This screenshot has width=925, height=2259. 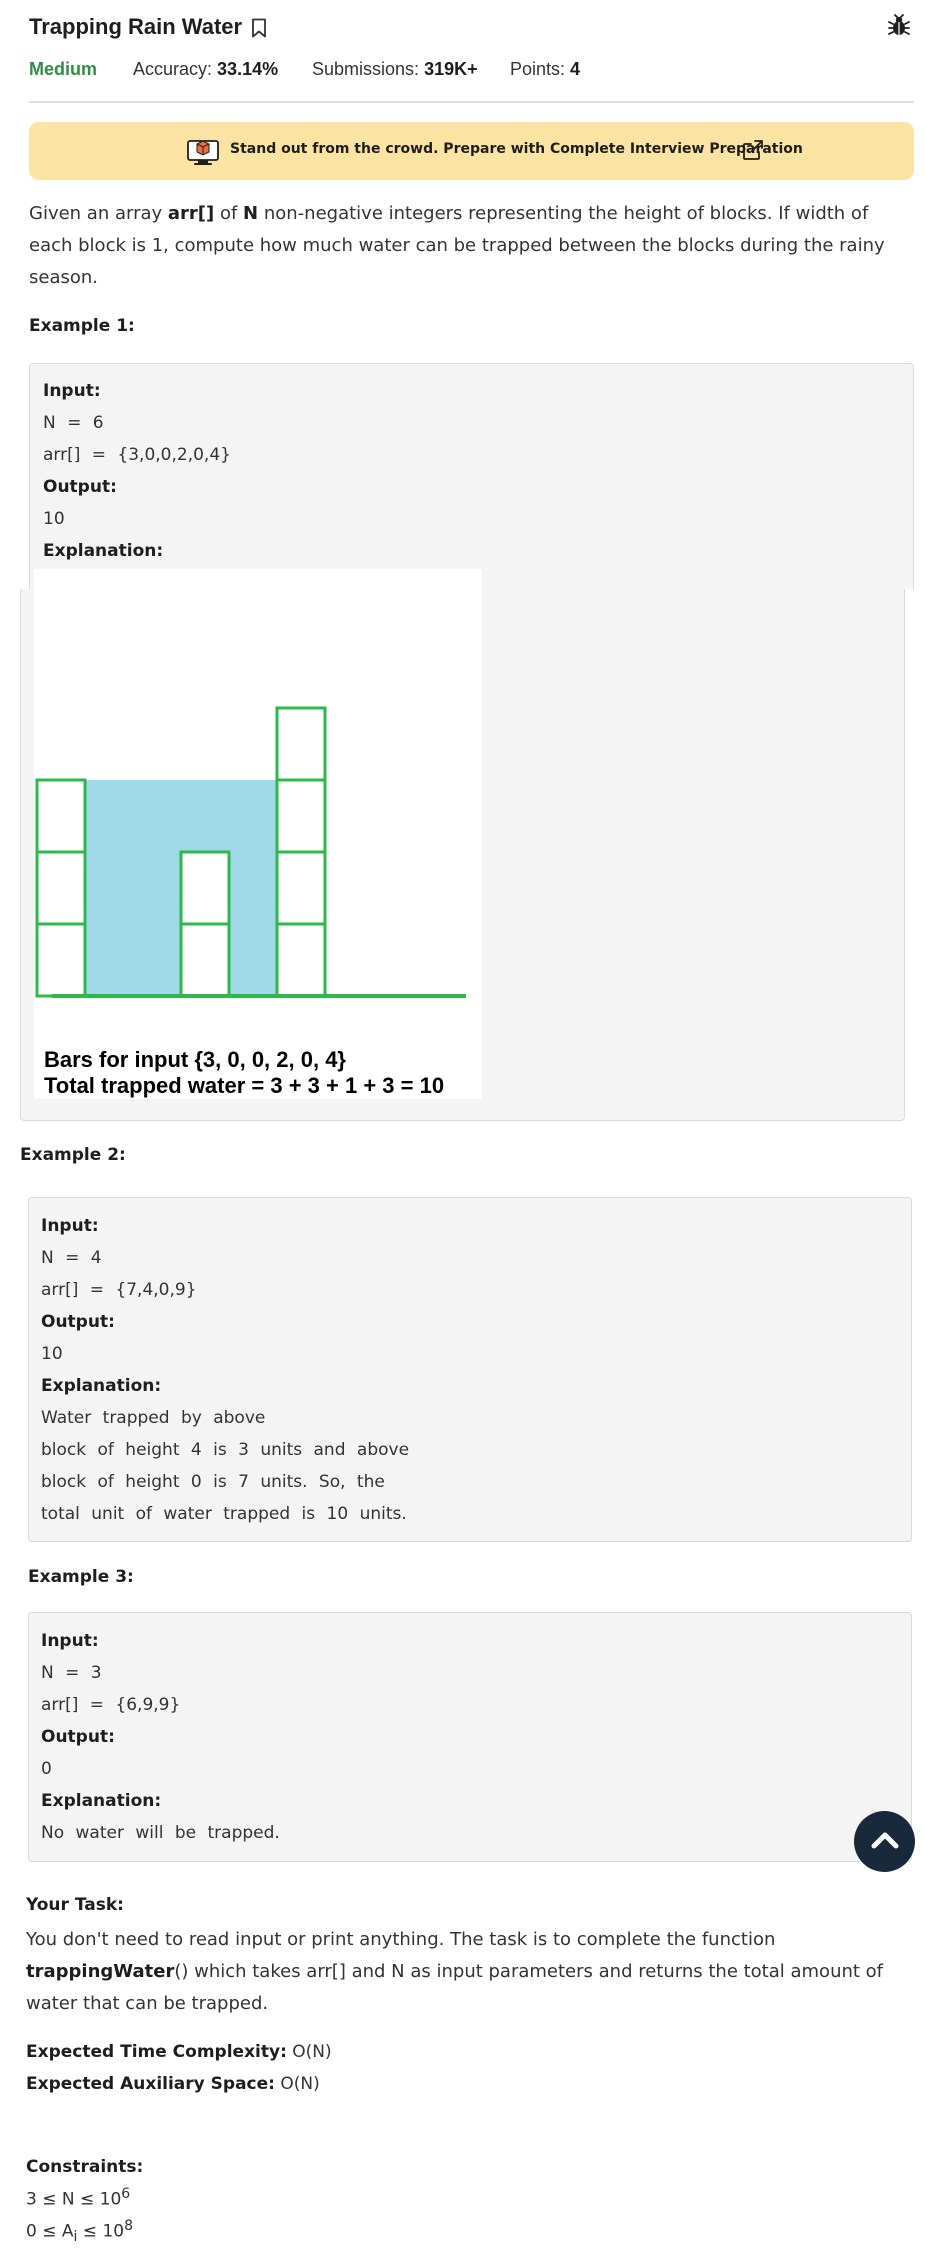 I want to click on submissions-value: 319K+, so click(x=451, y=69).